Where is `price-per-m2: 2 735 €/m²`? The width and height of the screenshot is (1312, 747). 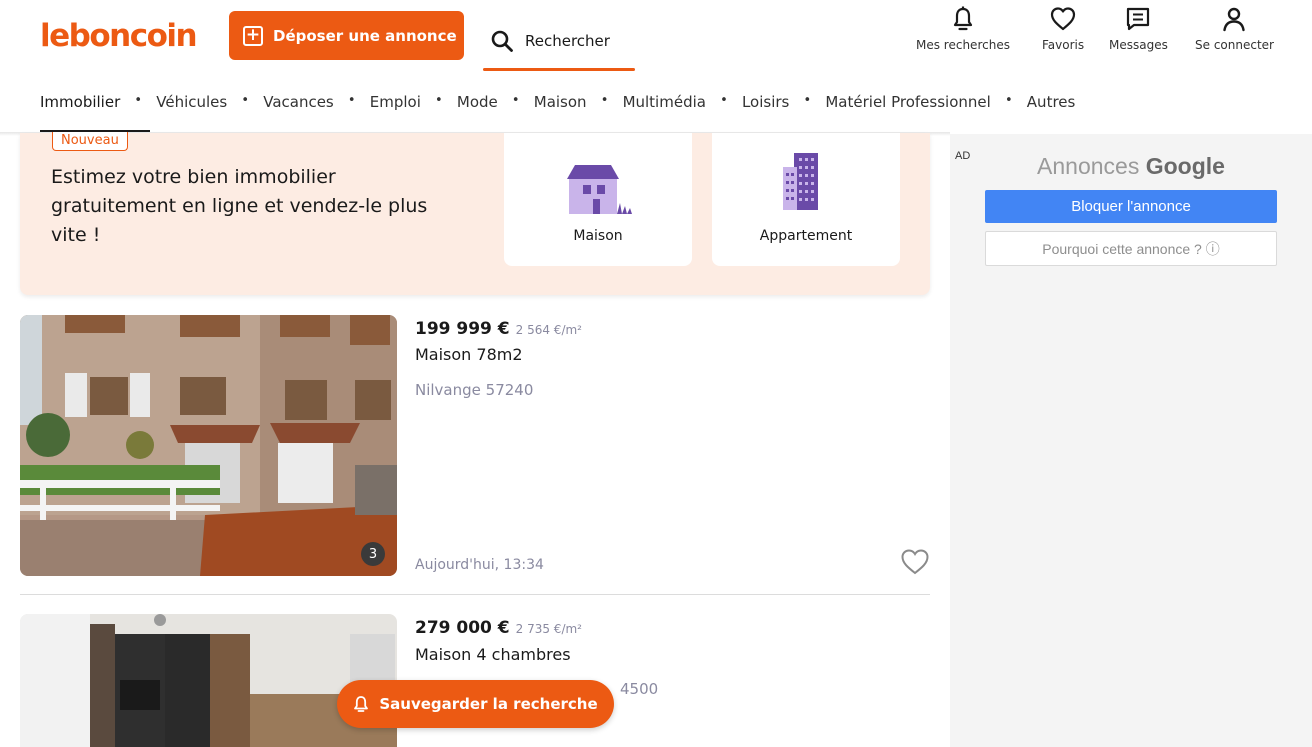 price-per-m2: 2 735 €/m² is located at coordinates (548, 629).